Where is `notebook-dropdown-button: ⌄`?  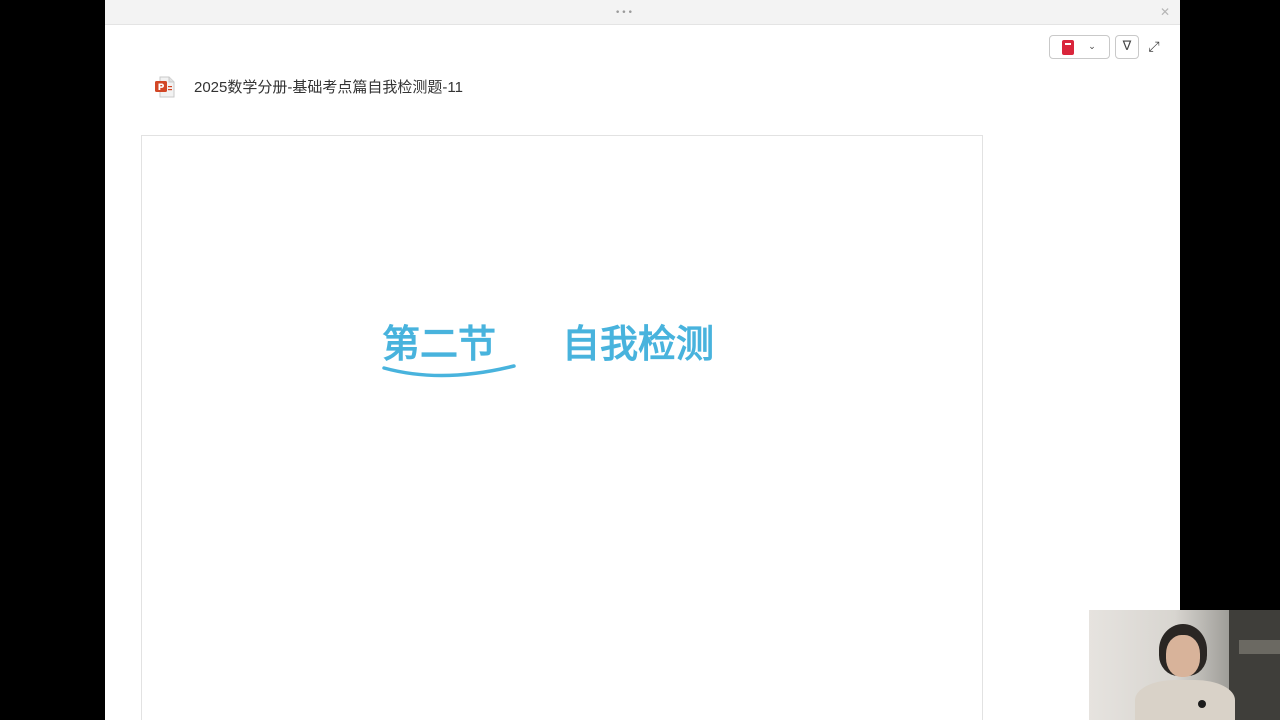 notebook-dropdown-button: ⌄ is located at coordinates (1079, 47).